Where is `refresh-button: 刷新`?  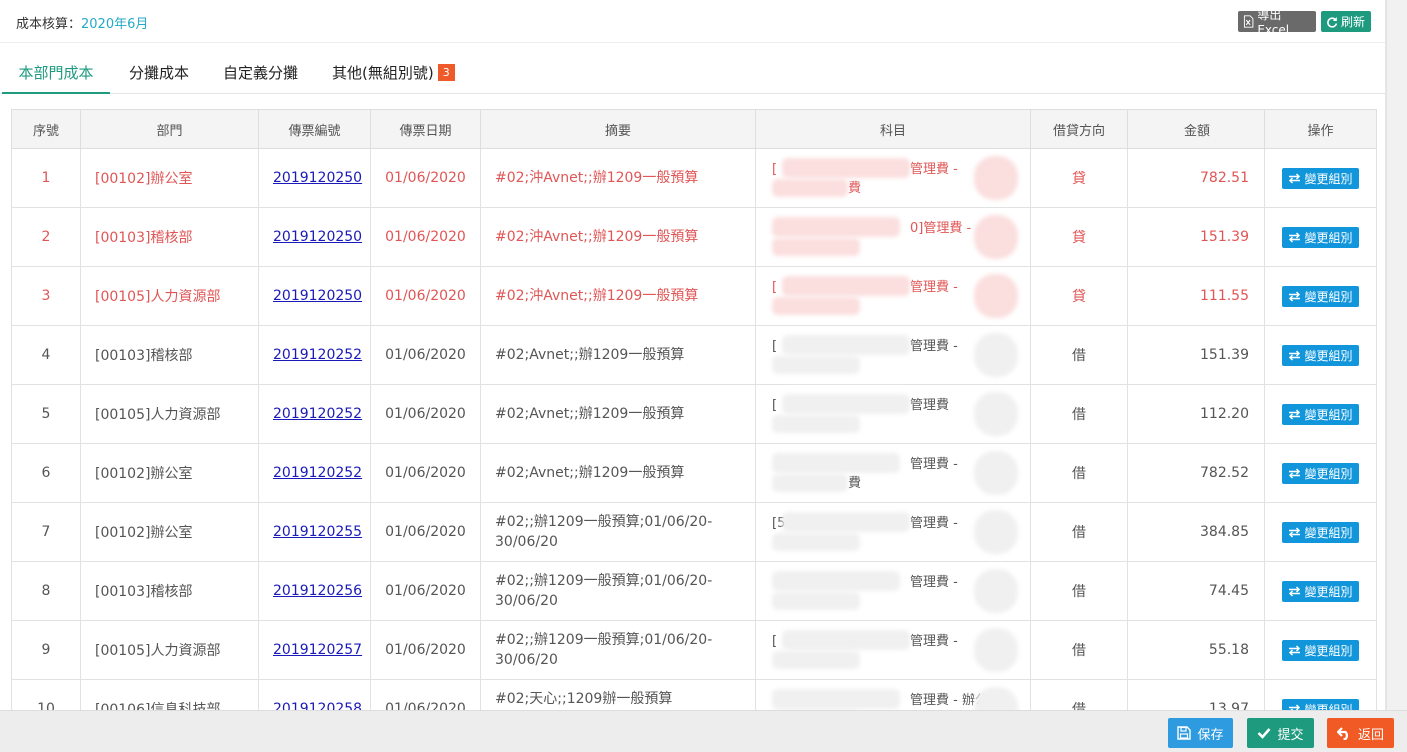
refresh-button: 刷新 is located at coordinates (1346, 21).